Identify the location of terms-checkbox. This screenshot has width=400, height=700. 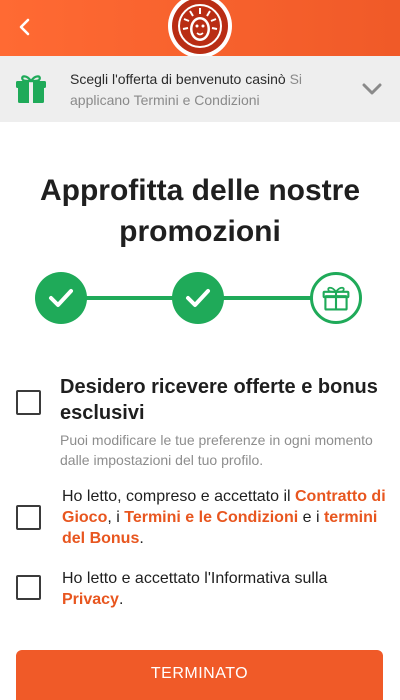
(28, 517).